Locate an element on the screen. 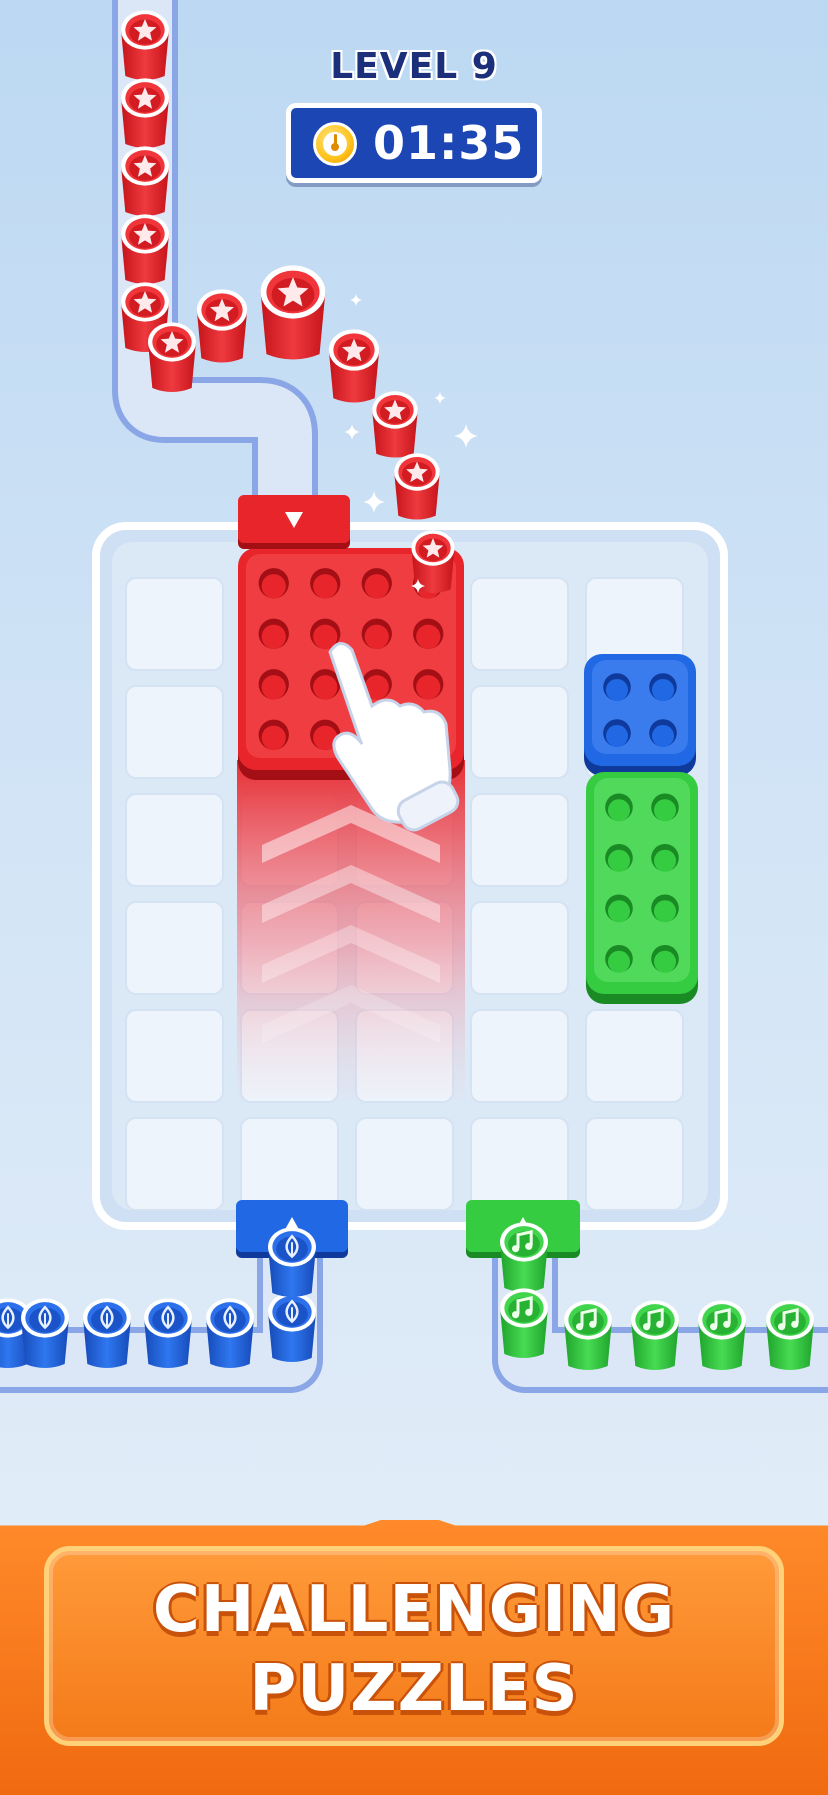 The image size is (828, 1795). level-title: LEVEL 9 is located at coordinates (414, 66).